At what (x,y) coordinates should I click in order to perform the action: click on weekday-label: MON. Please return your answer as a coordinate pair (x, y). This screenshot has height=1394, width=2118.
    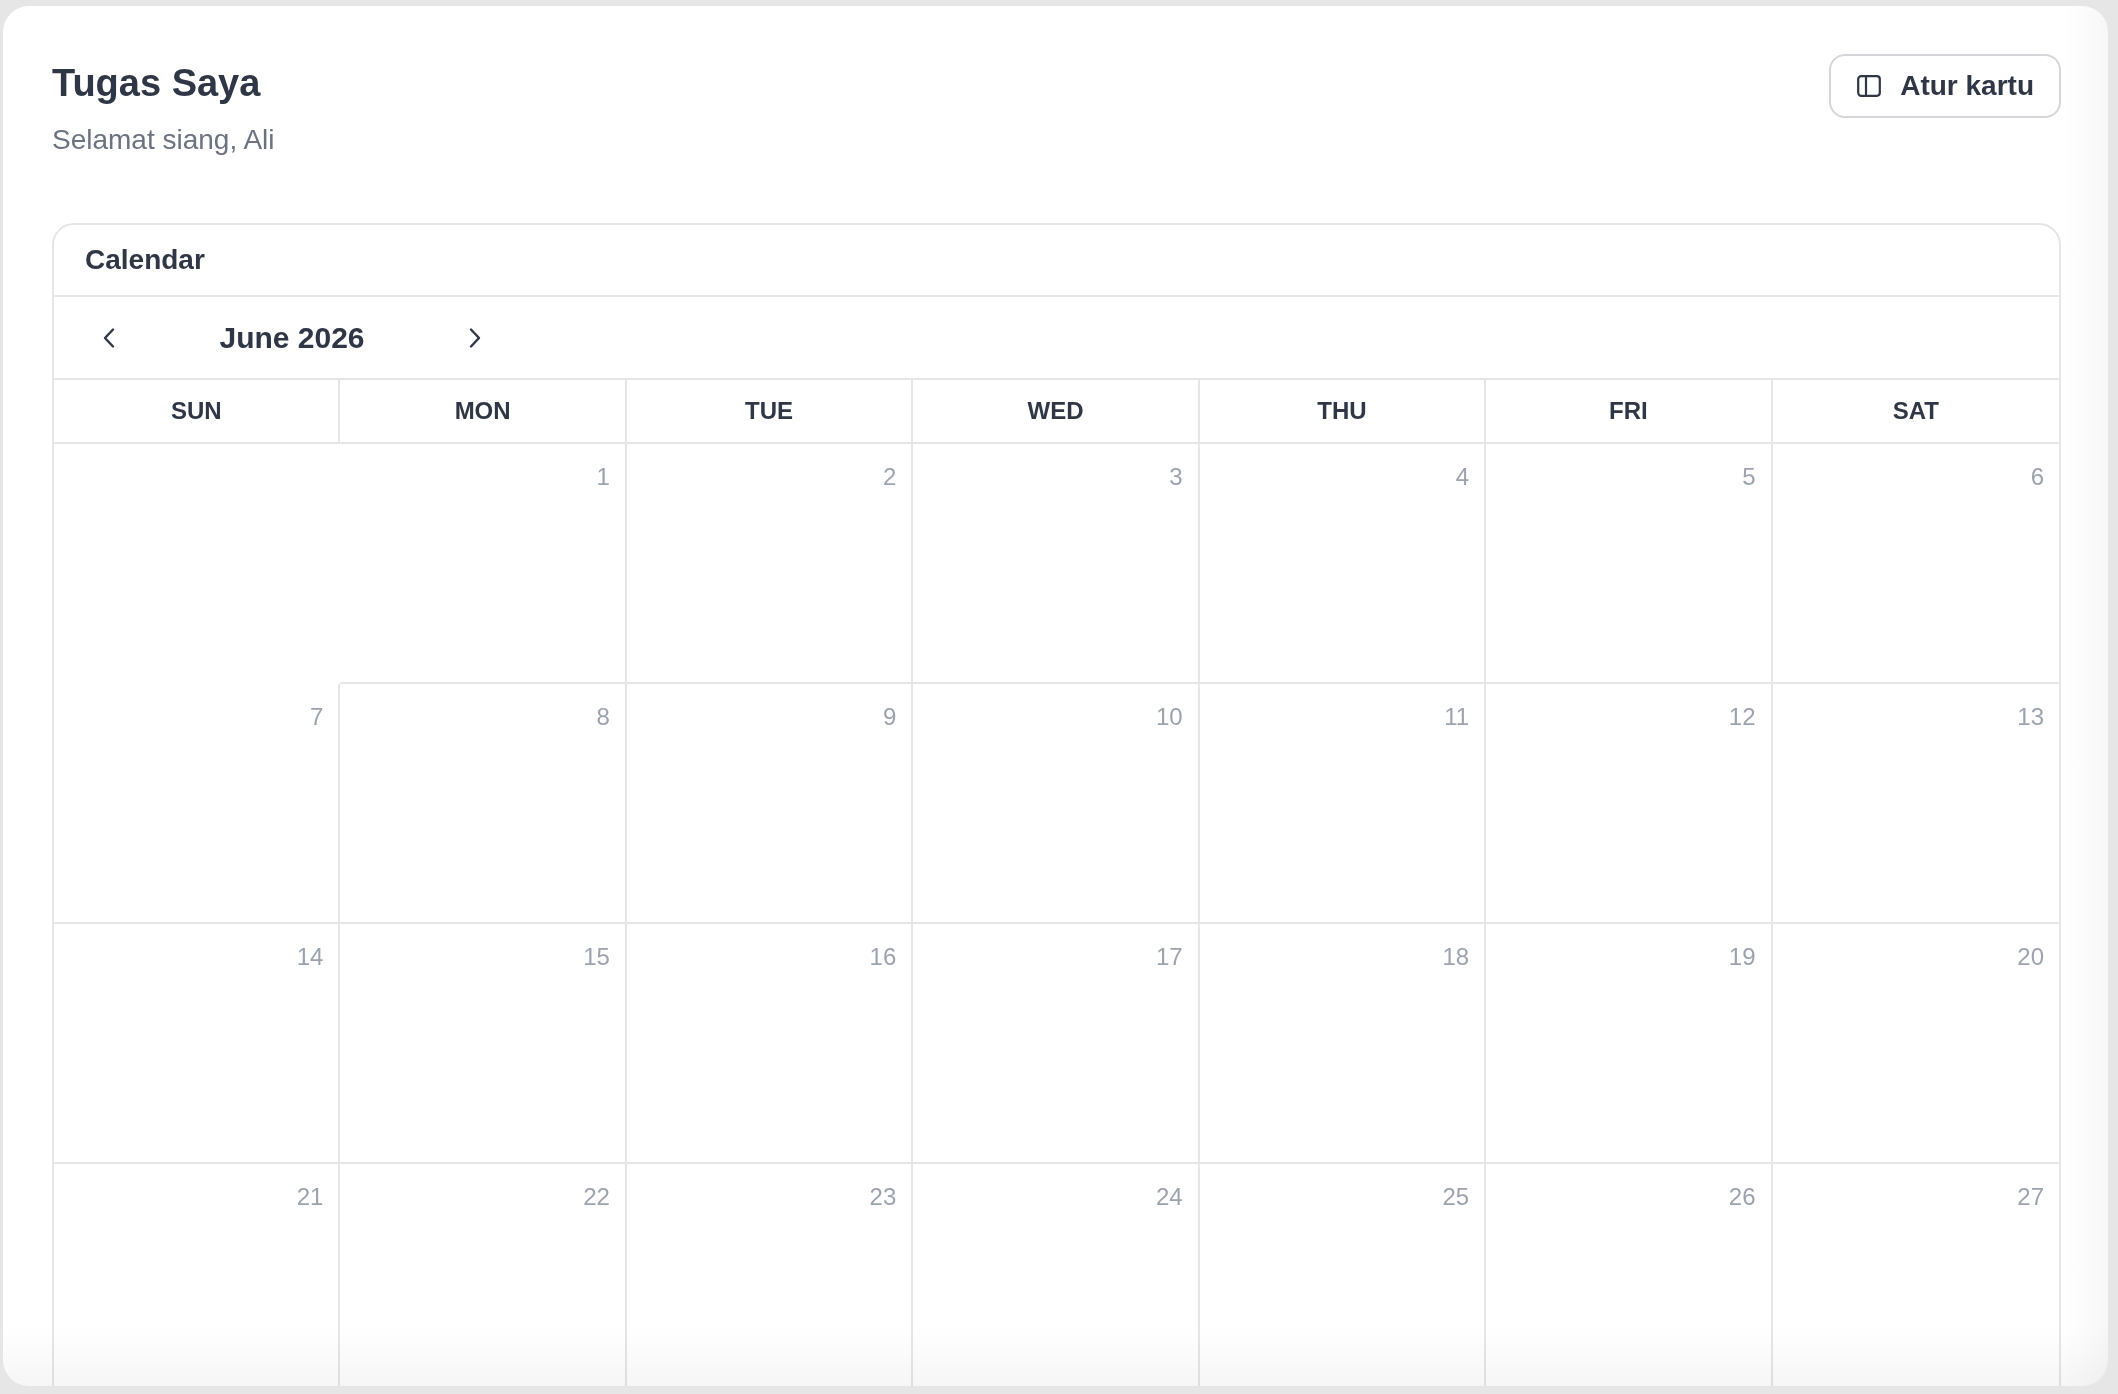
    Looking at the image, I should click on (482, 411).